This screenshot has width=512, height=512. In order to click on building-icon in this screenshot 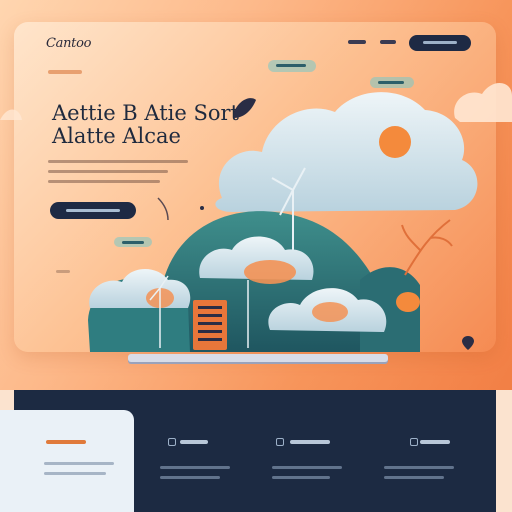, I will do `click(210, 325)`.